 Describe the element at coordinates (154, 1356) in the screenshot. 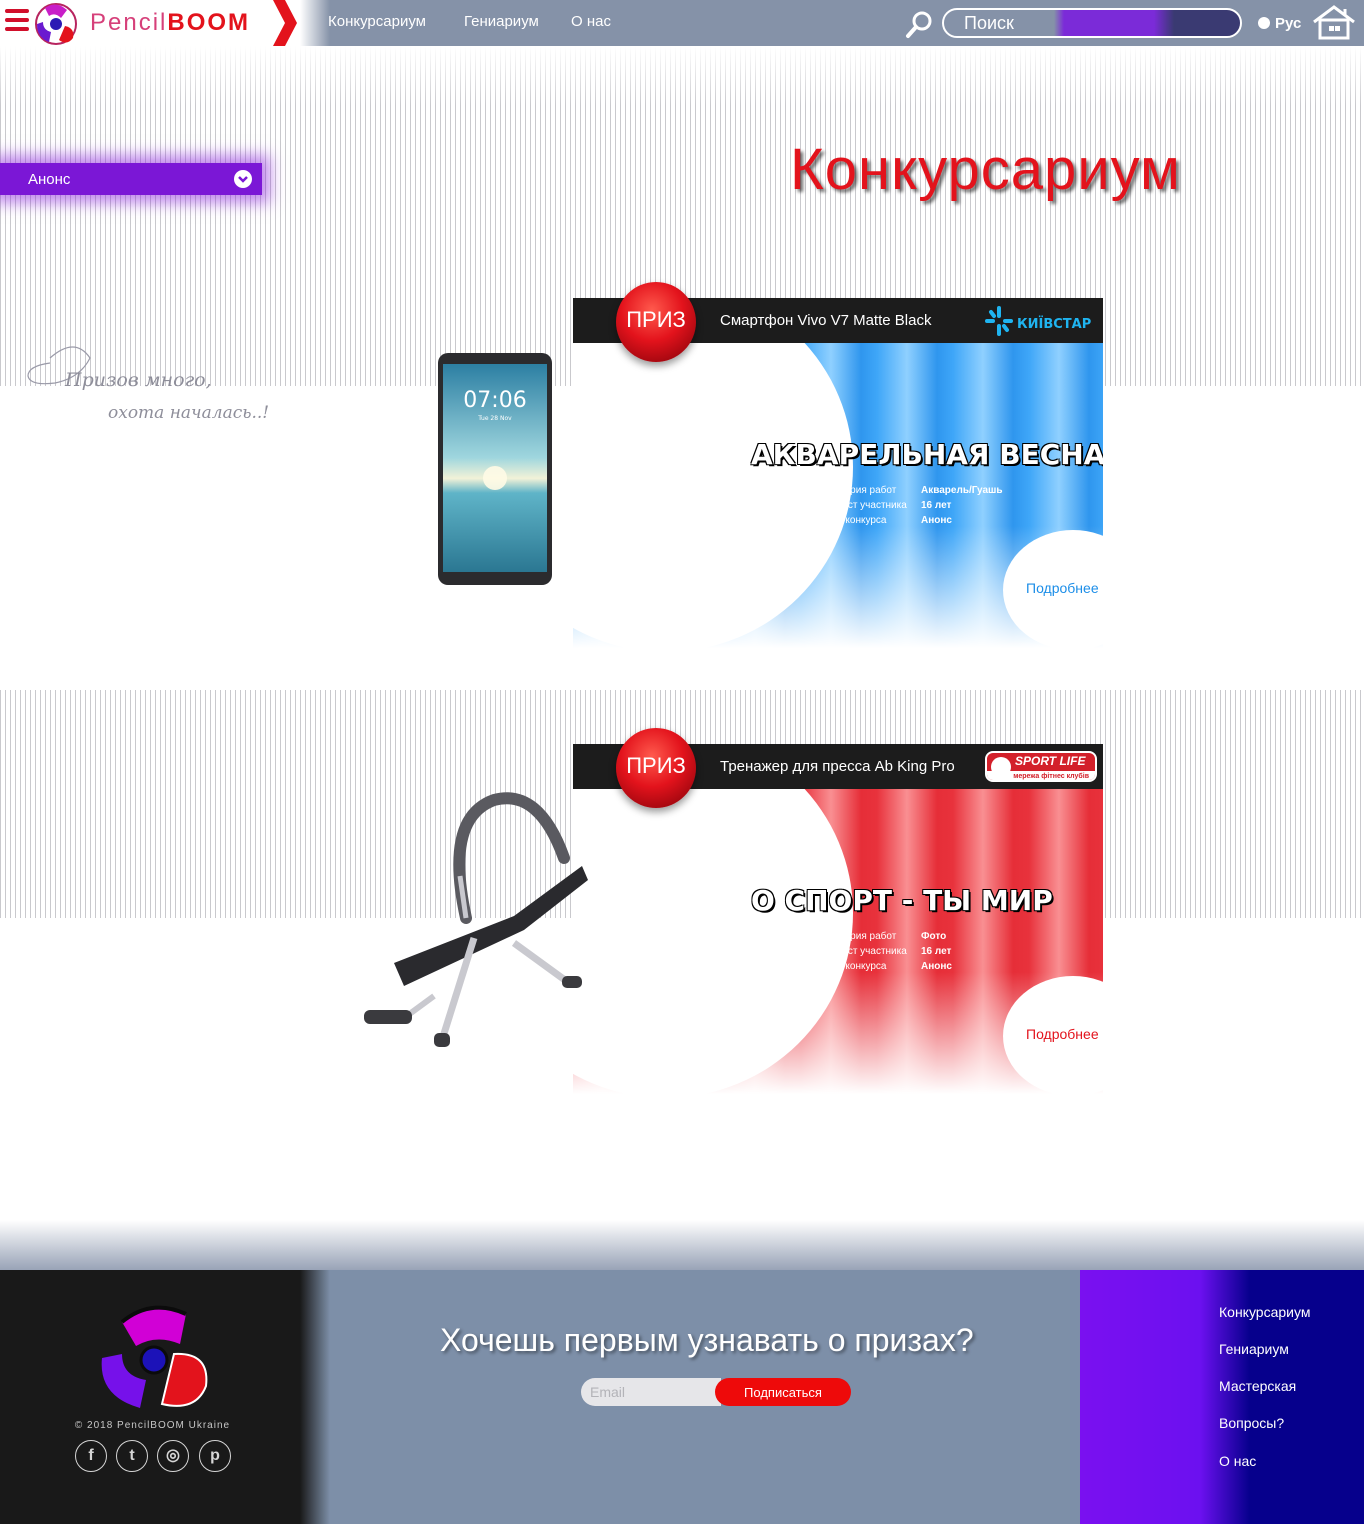

I see `footer-logo-icon` at that location.